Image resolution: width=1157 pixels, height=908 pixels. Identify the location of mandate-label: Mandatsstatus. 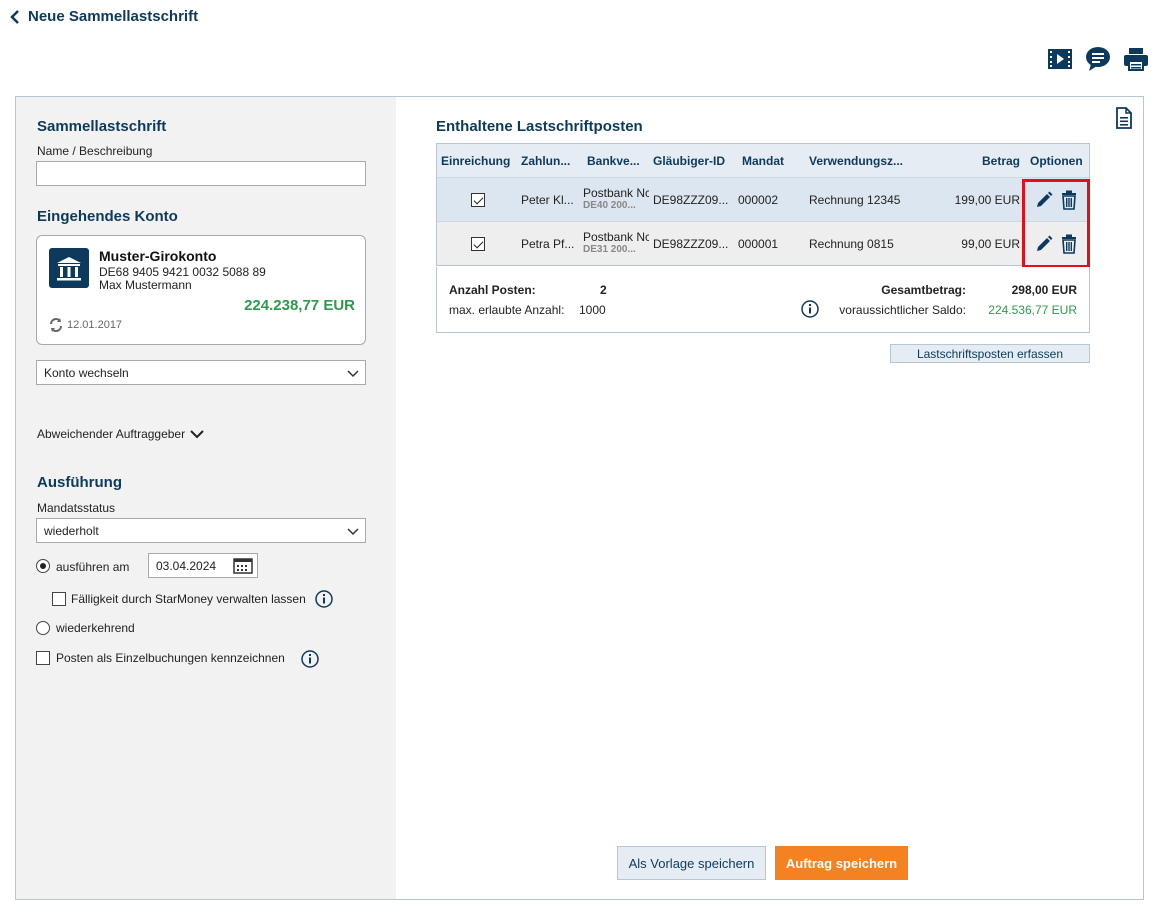
(76, 508).